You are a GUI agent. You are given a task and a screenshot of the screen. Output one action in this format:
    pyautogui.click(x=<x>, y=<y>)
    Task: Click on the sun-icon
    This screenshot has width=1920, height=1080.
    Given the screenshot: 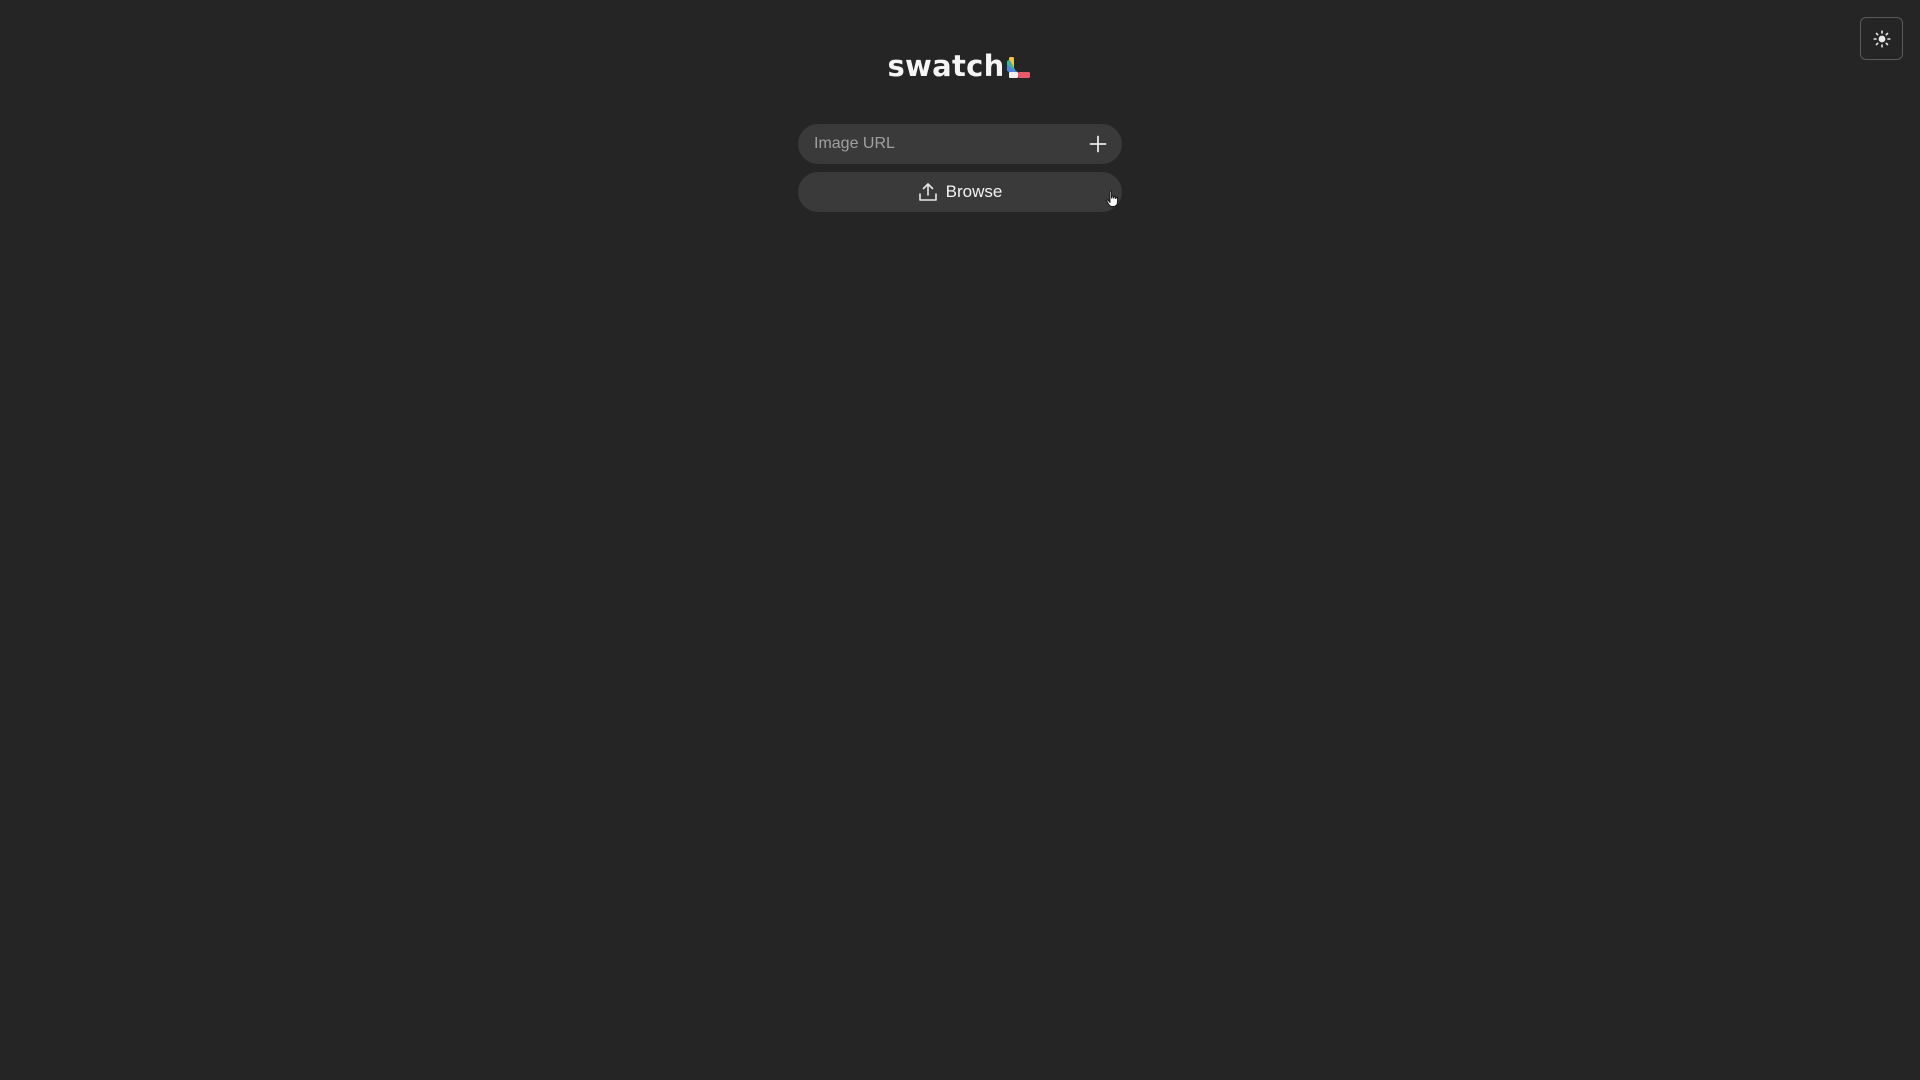 What is the action you would take?
    pyautogui.click(x=1881, y=38)
    